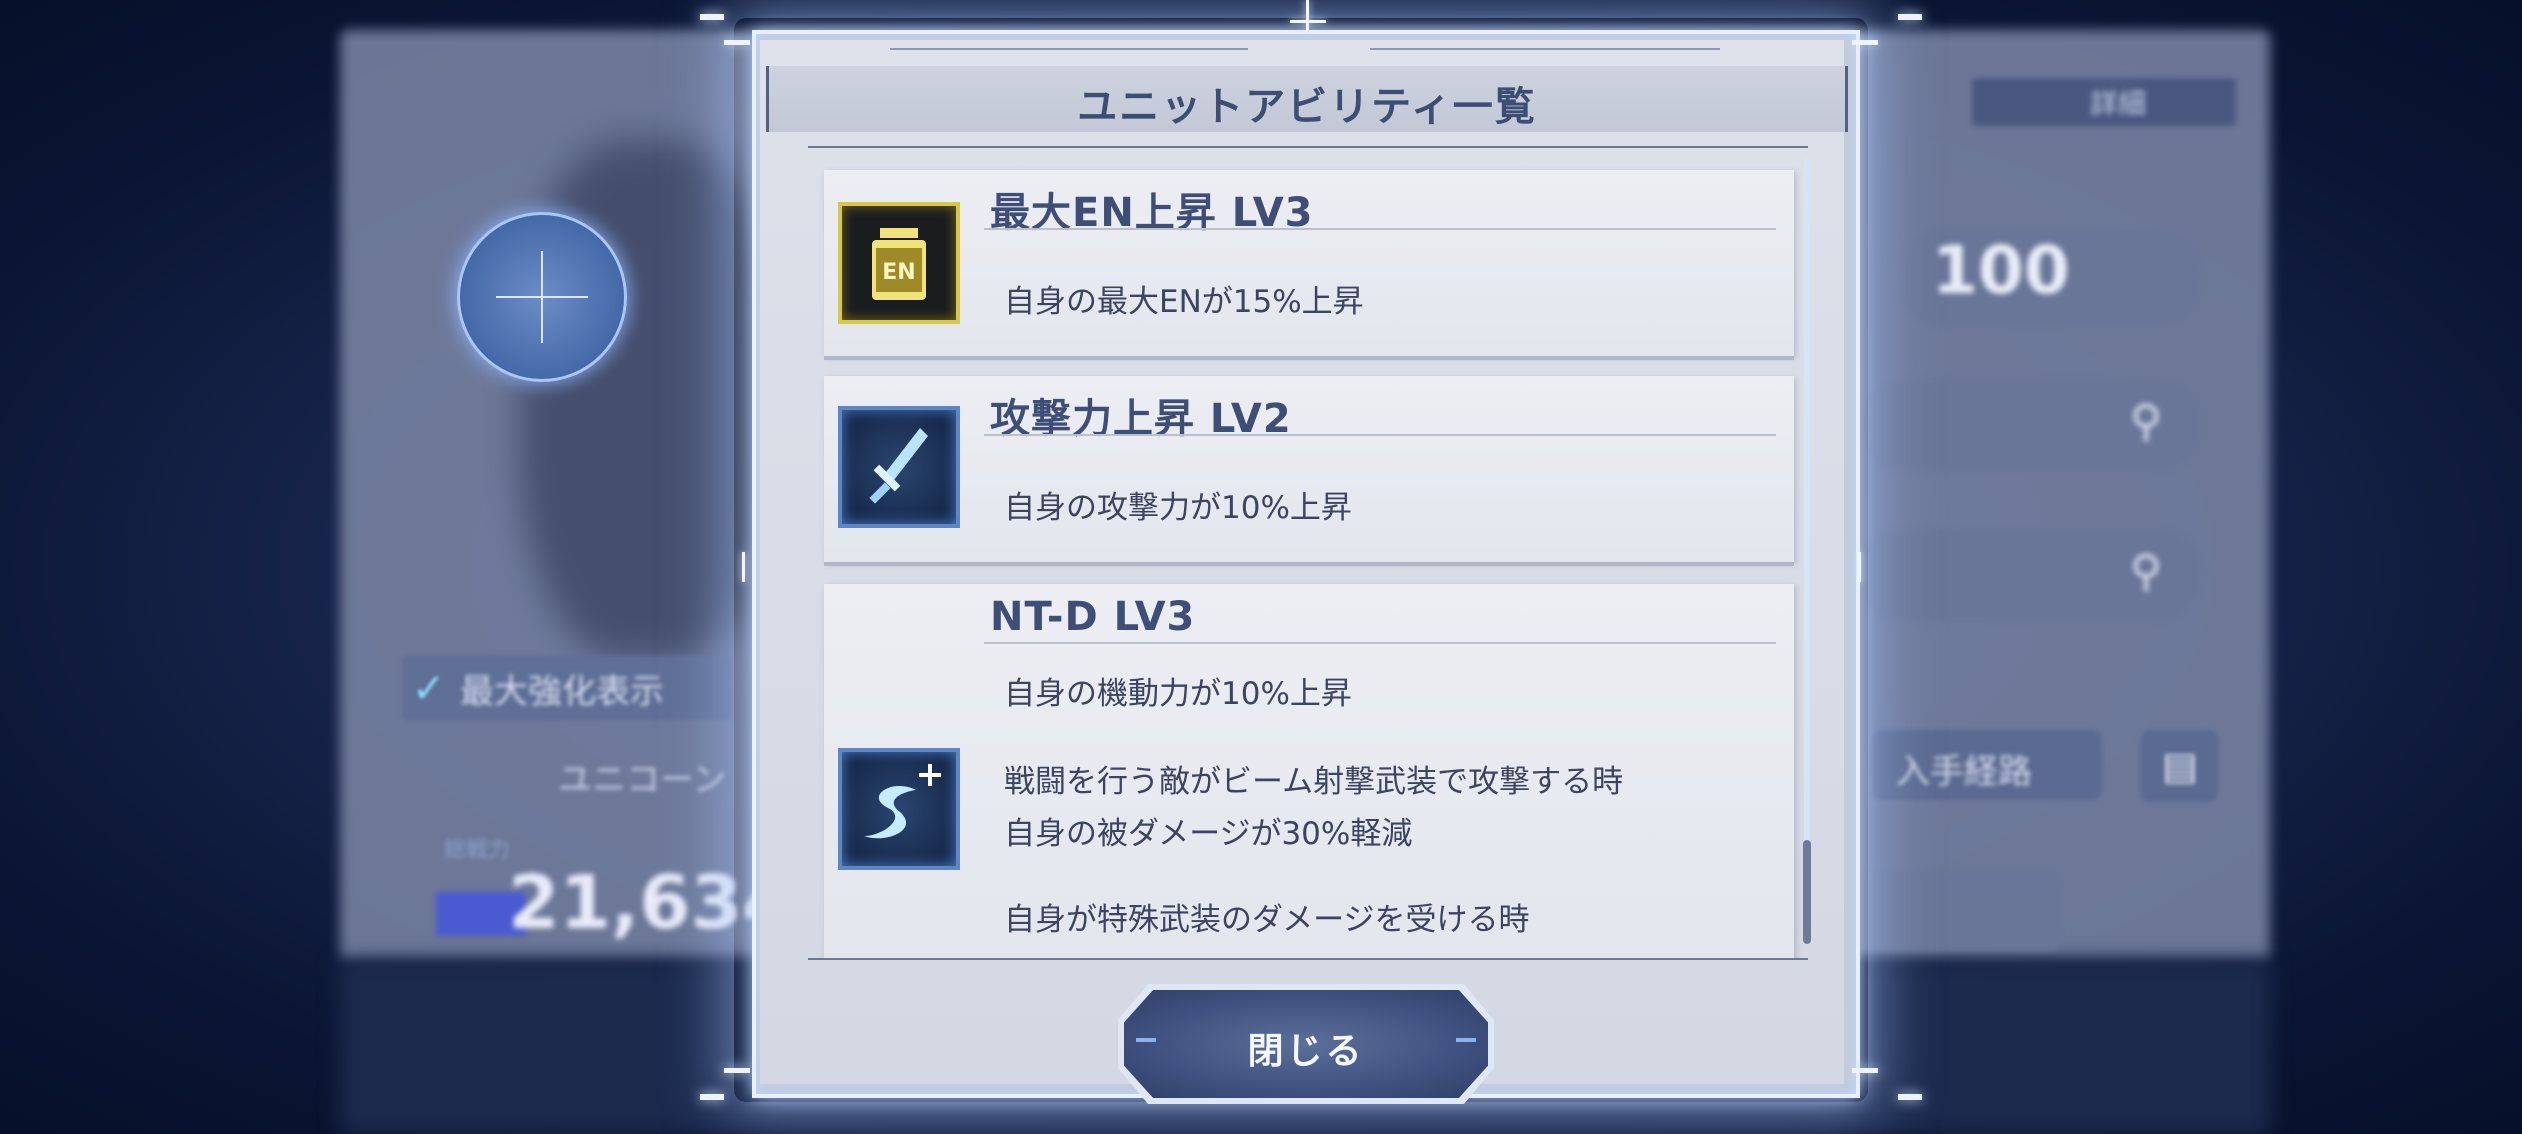 This screenshot has height=1134, width=2522. What do you see at coordinates (1545, 49) in the screenshot?
I see `title-deco-line-right` at bounding box center [1545, 49].